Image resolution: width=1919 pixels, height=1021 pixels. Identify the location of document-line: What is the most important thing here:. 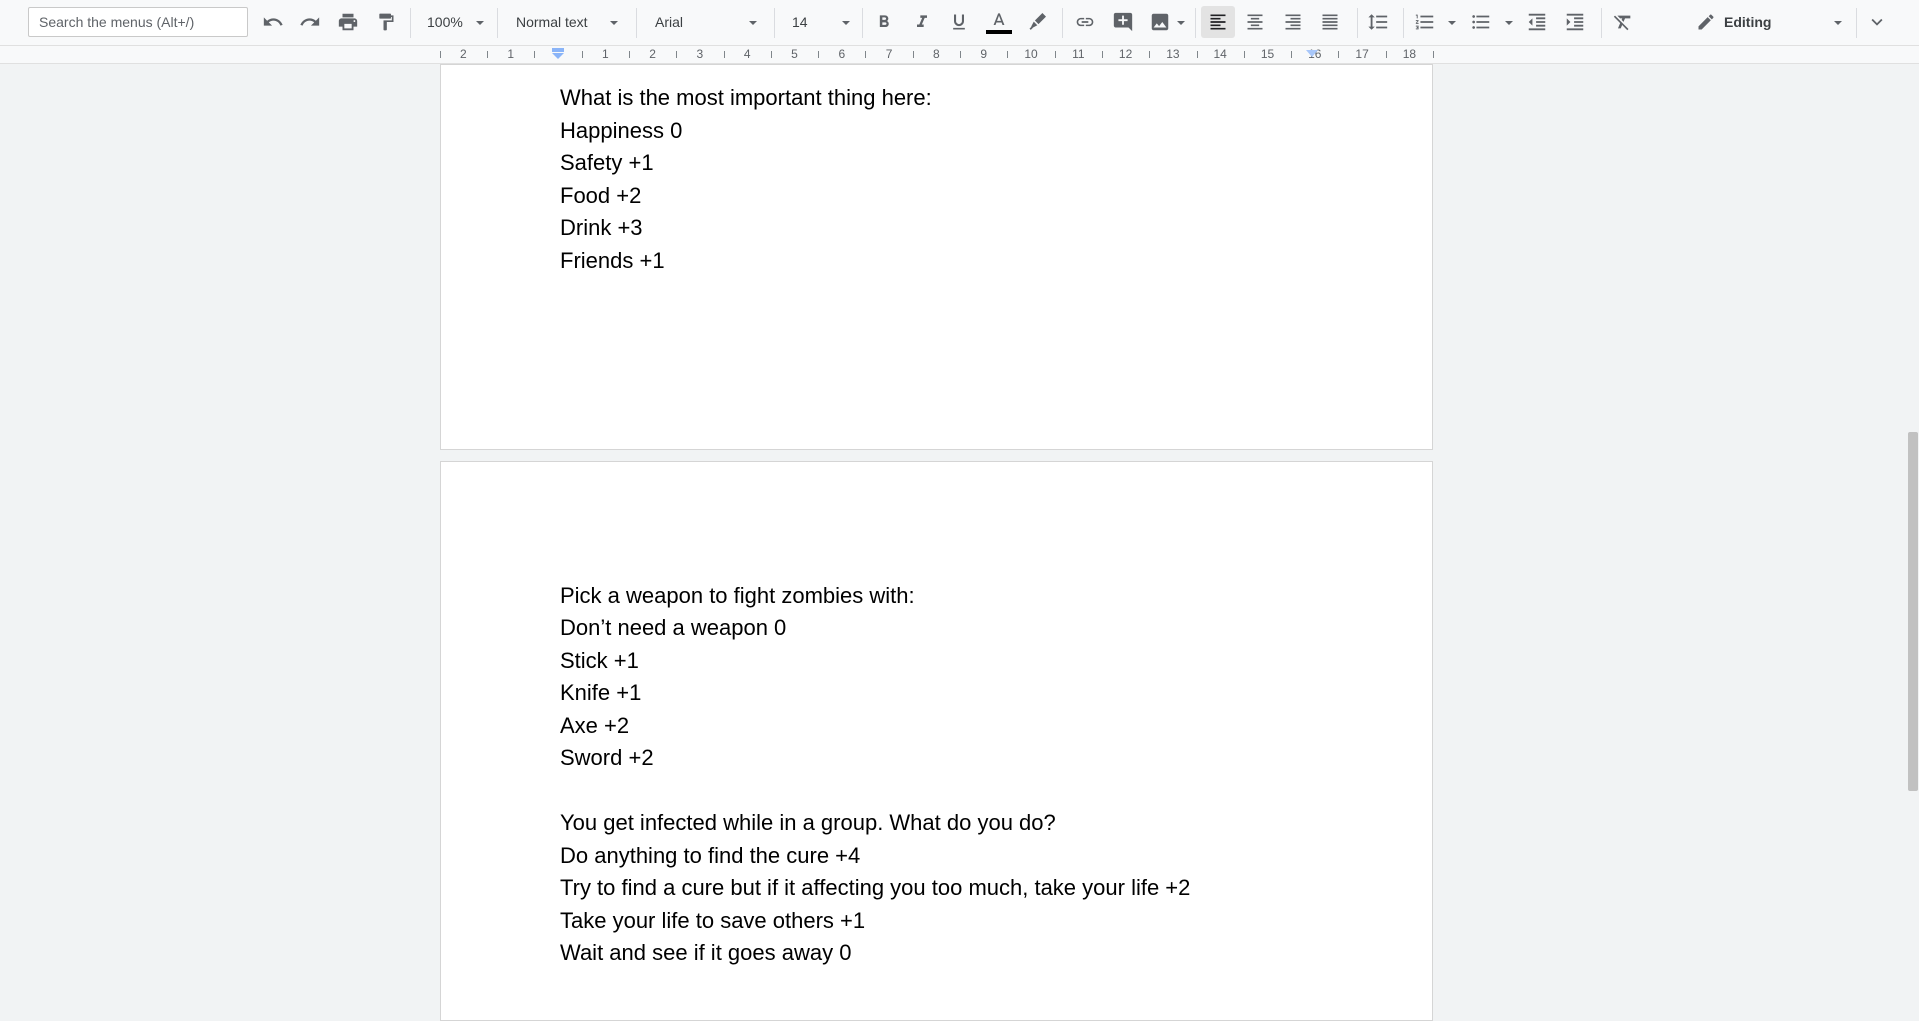
(746, 98).